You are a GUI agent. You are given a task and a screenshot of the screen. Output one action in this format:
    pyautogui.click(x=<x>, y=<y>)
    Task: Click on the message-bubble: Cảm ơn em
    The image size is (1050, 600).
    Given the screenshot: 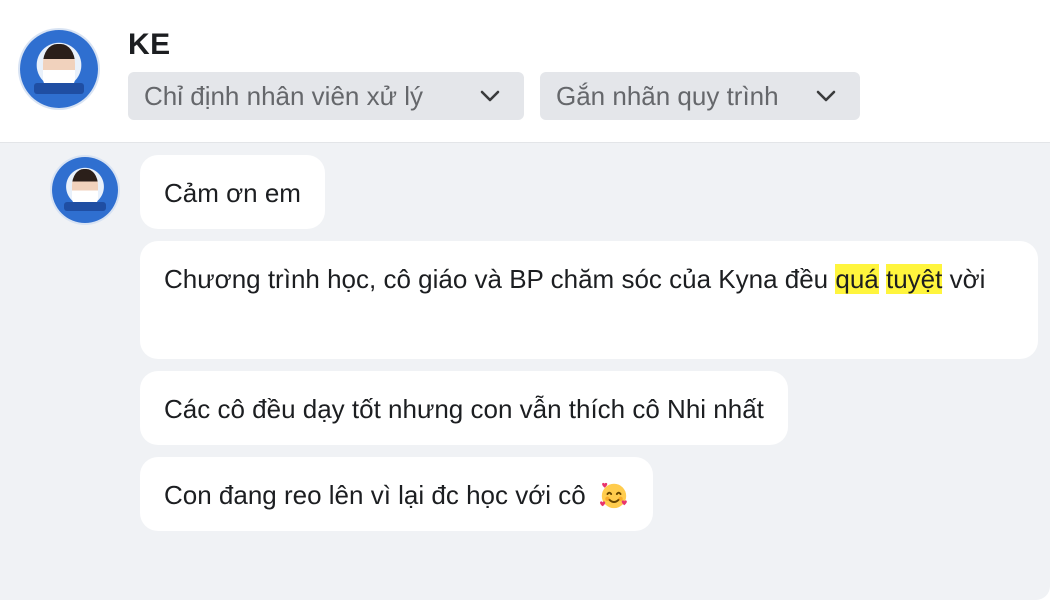 What is the action you would take?
    pyautogui.click(x=232, y=192)
    